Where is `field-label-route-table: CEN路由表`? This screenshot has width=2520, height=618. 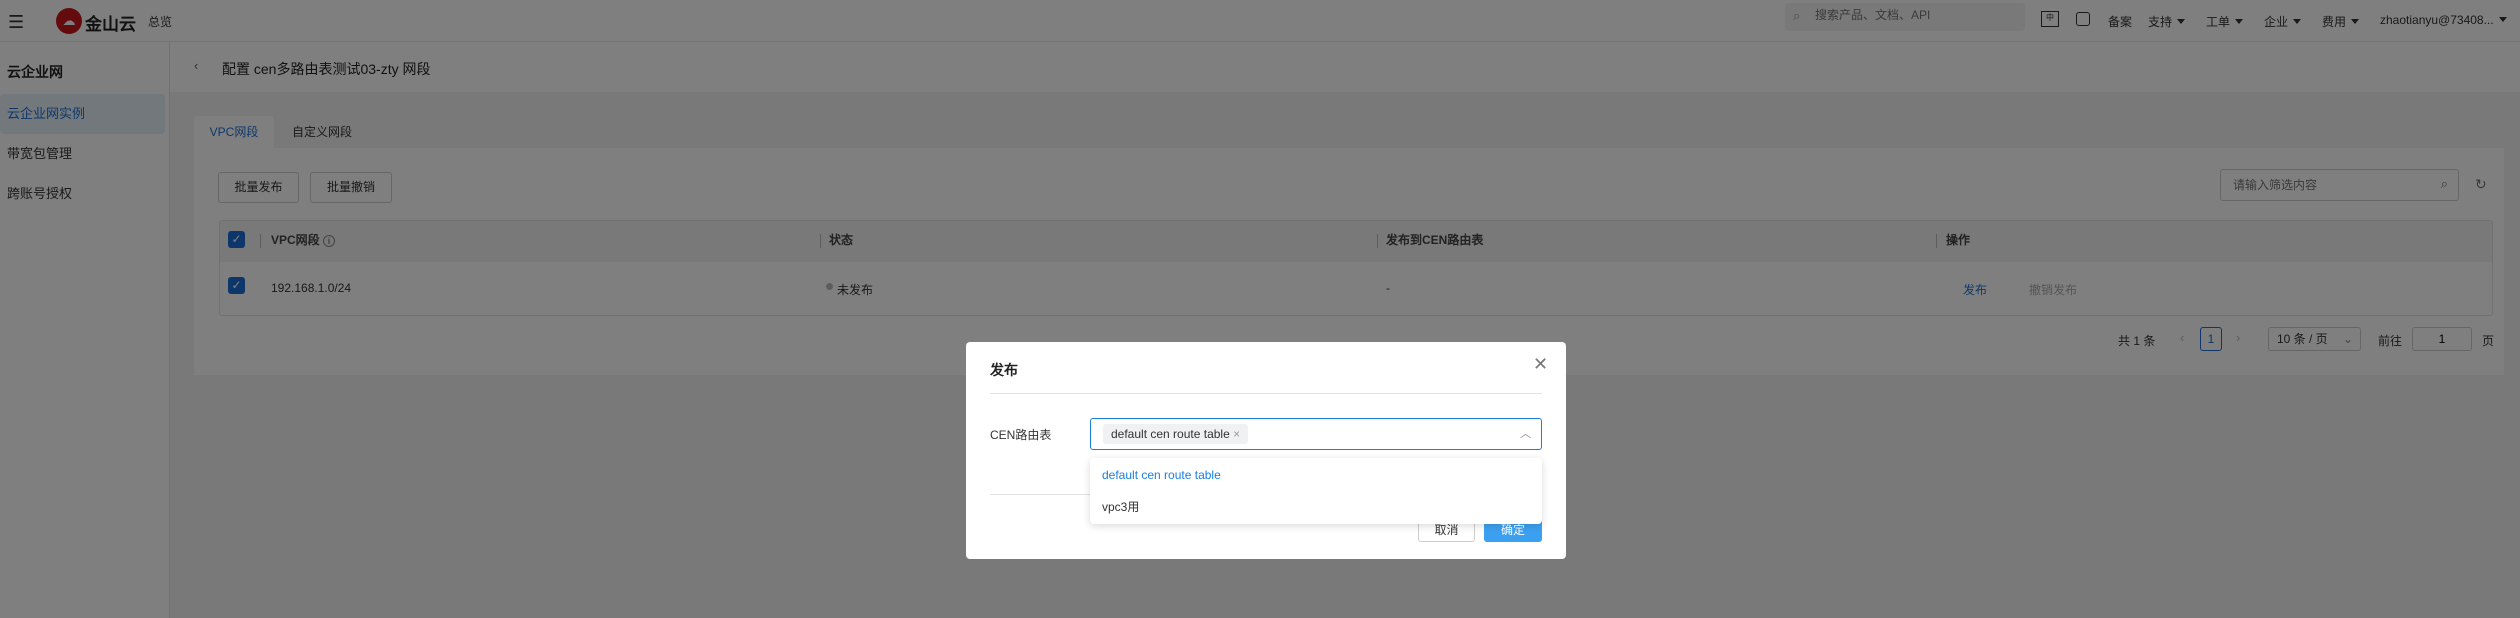
field-label-route-table: CEN路由表 is located at coordinates (1021, 435).